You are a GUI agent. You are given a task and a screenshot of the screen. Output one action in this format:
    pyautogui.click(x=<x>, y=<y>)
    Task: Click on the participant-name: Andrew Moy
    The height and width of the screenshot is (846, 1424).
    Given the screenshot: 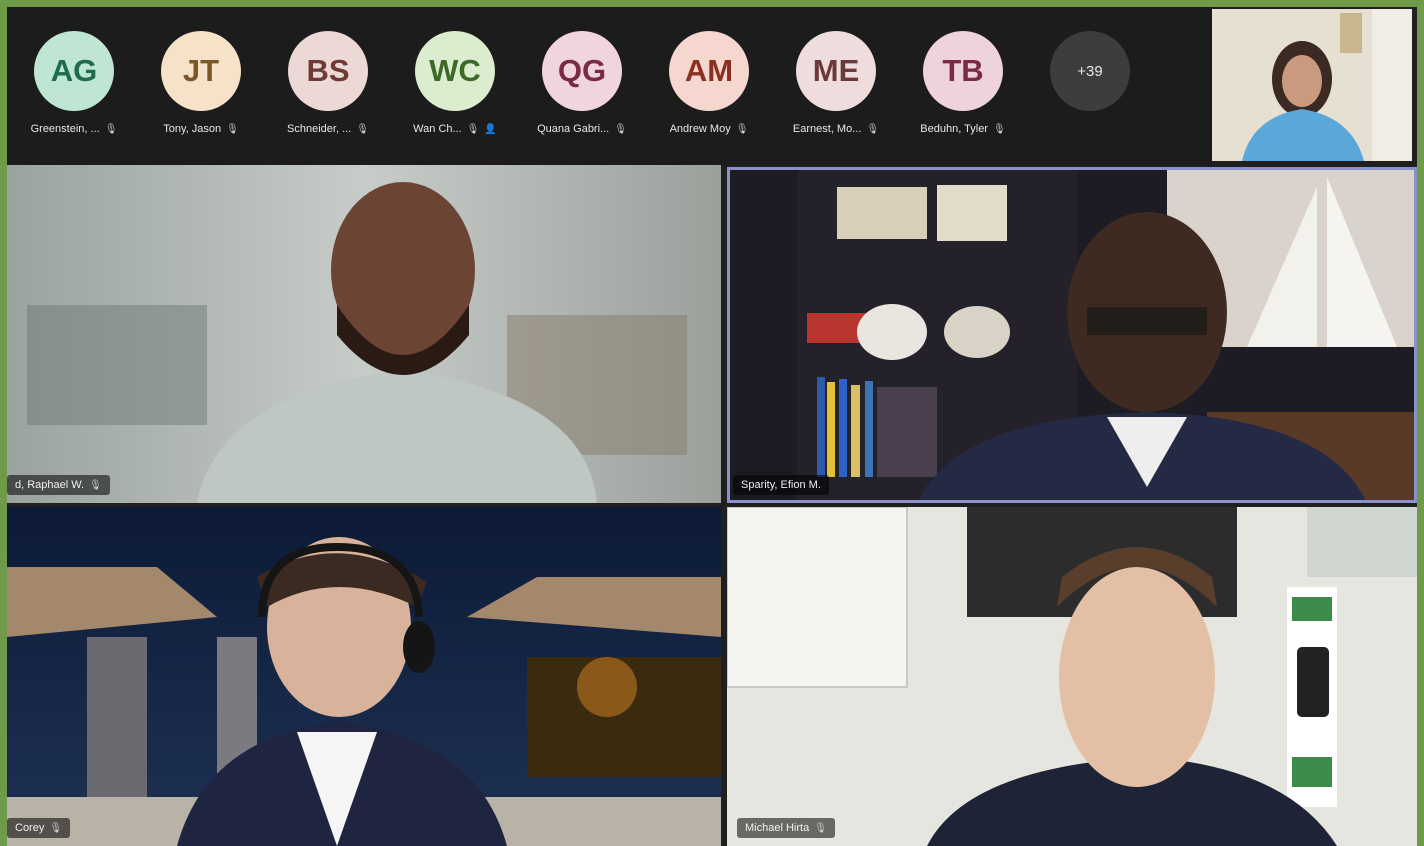 What is the action you would take?
    pyautogui.click(x=700, y=129)
    